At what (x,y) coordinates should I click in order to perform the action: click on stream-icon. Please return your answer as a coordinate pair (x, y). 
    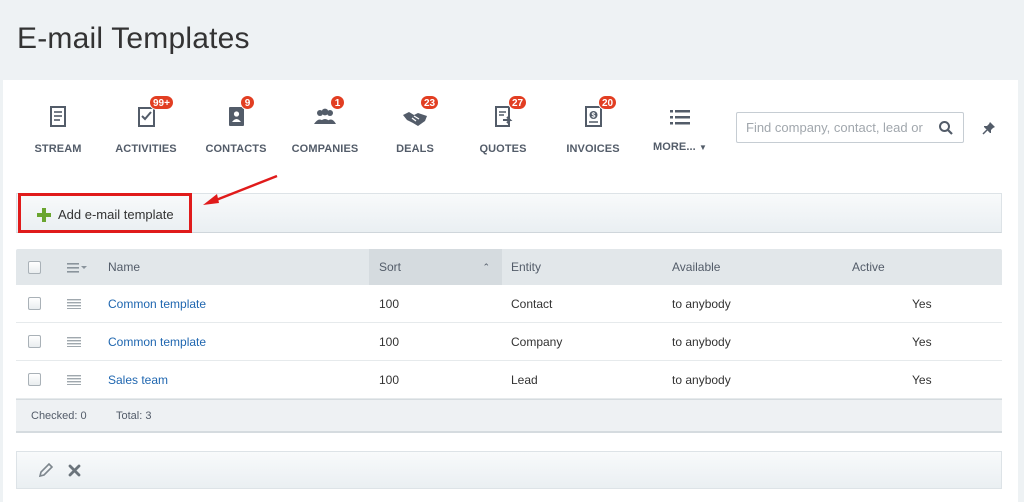
    Looking at the image, I should click on (58, 116).